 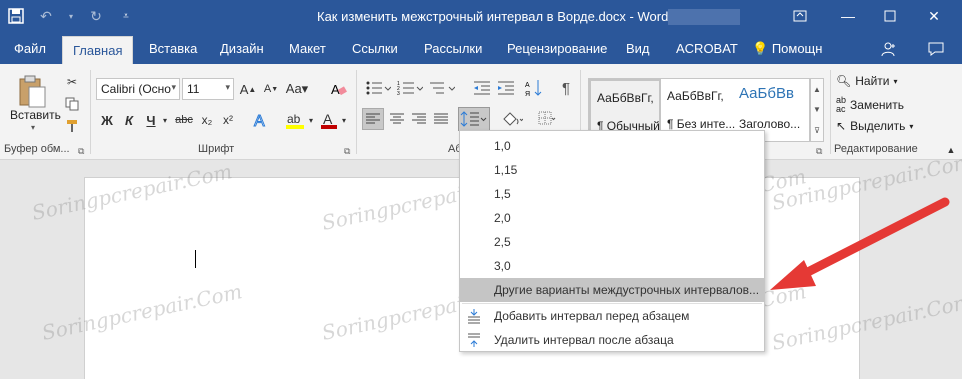 I want to click on close-icon: ✕, so click(x=934, y=16).